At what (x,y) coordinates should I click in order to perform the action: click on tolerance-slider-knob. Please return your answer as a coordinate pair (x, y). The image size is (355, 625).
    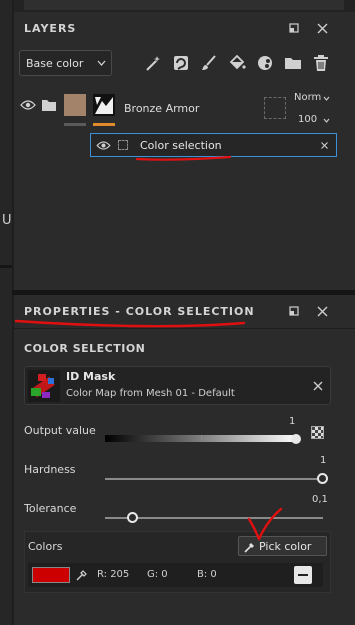
    Looking at the image, I should click on (132, 517).